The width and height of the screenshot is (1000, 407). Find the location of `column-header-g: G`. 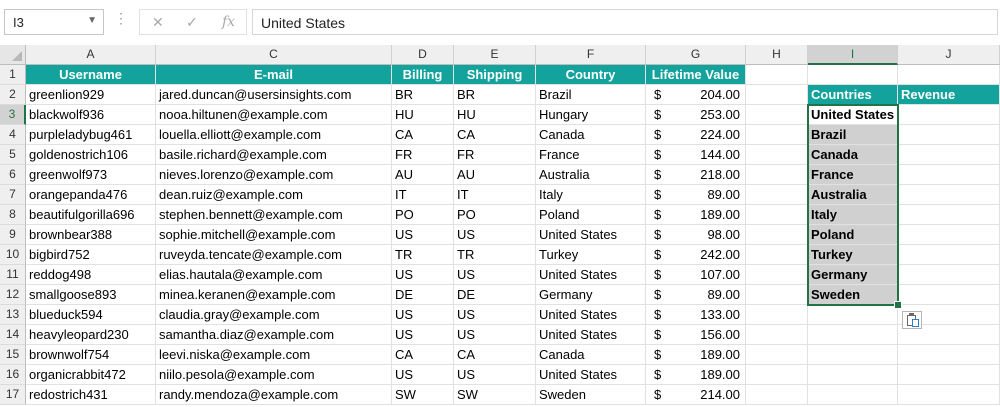

column-header-g: G is located at coordinates (696, 55).